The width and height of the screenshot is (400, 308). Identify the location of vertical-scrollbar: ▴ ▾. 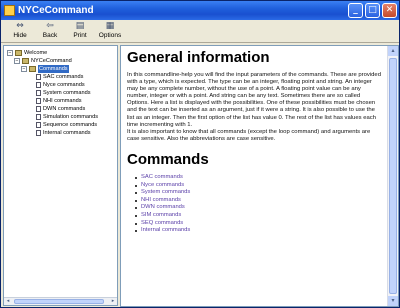
(392, 176).